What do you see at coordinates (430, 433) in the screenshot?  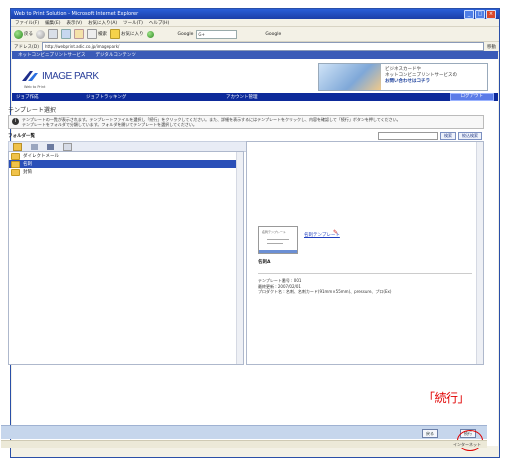 I see `back-page-button: 戻る` at bounding box center [430, 433].